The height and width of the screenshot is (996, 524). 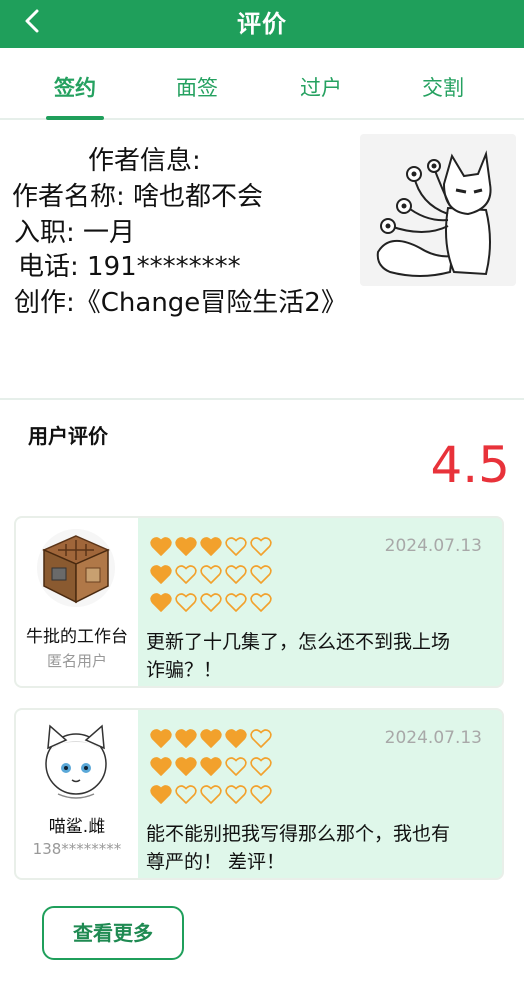 I want to click on active-tab-indicator, so click(x=75, y=118).